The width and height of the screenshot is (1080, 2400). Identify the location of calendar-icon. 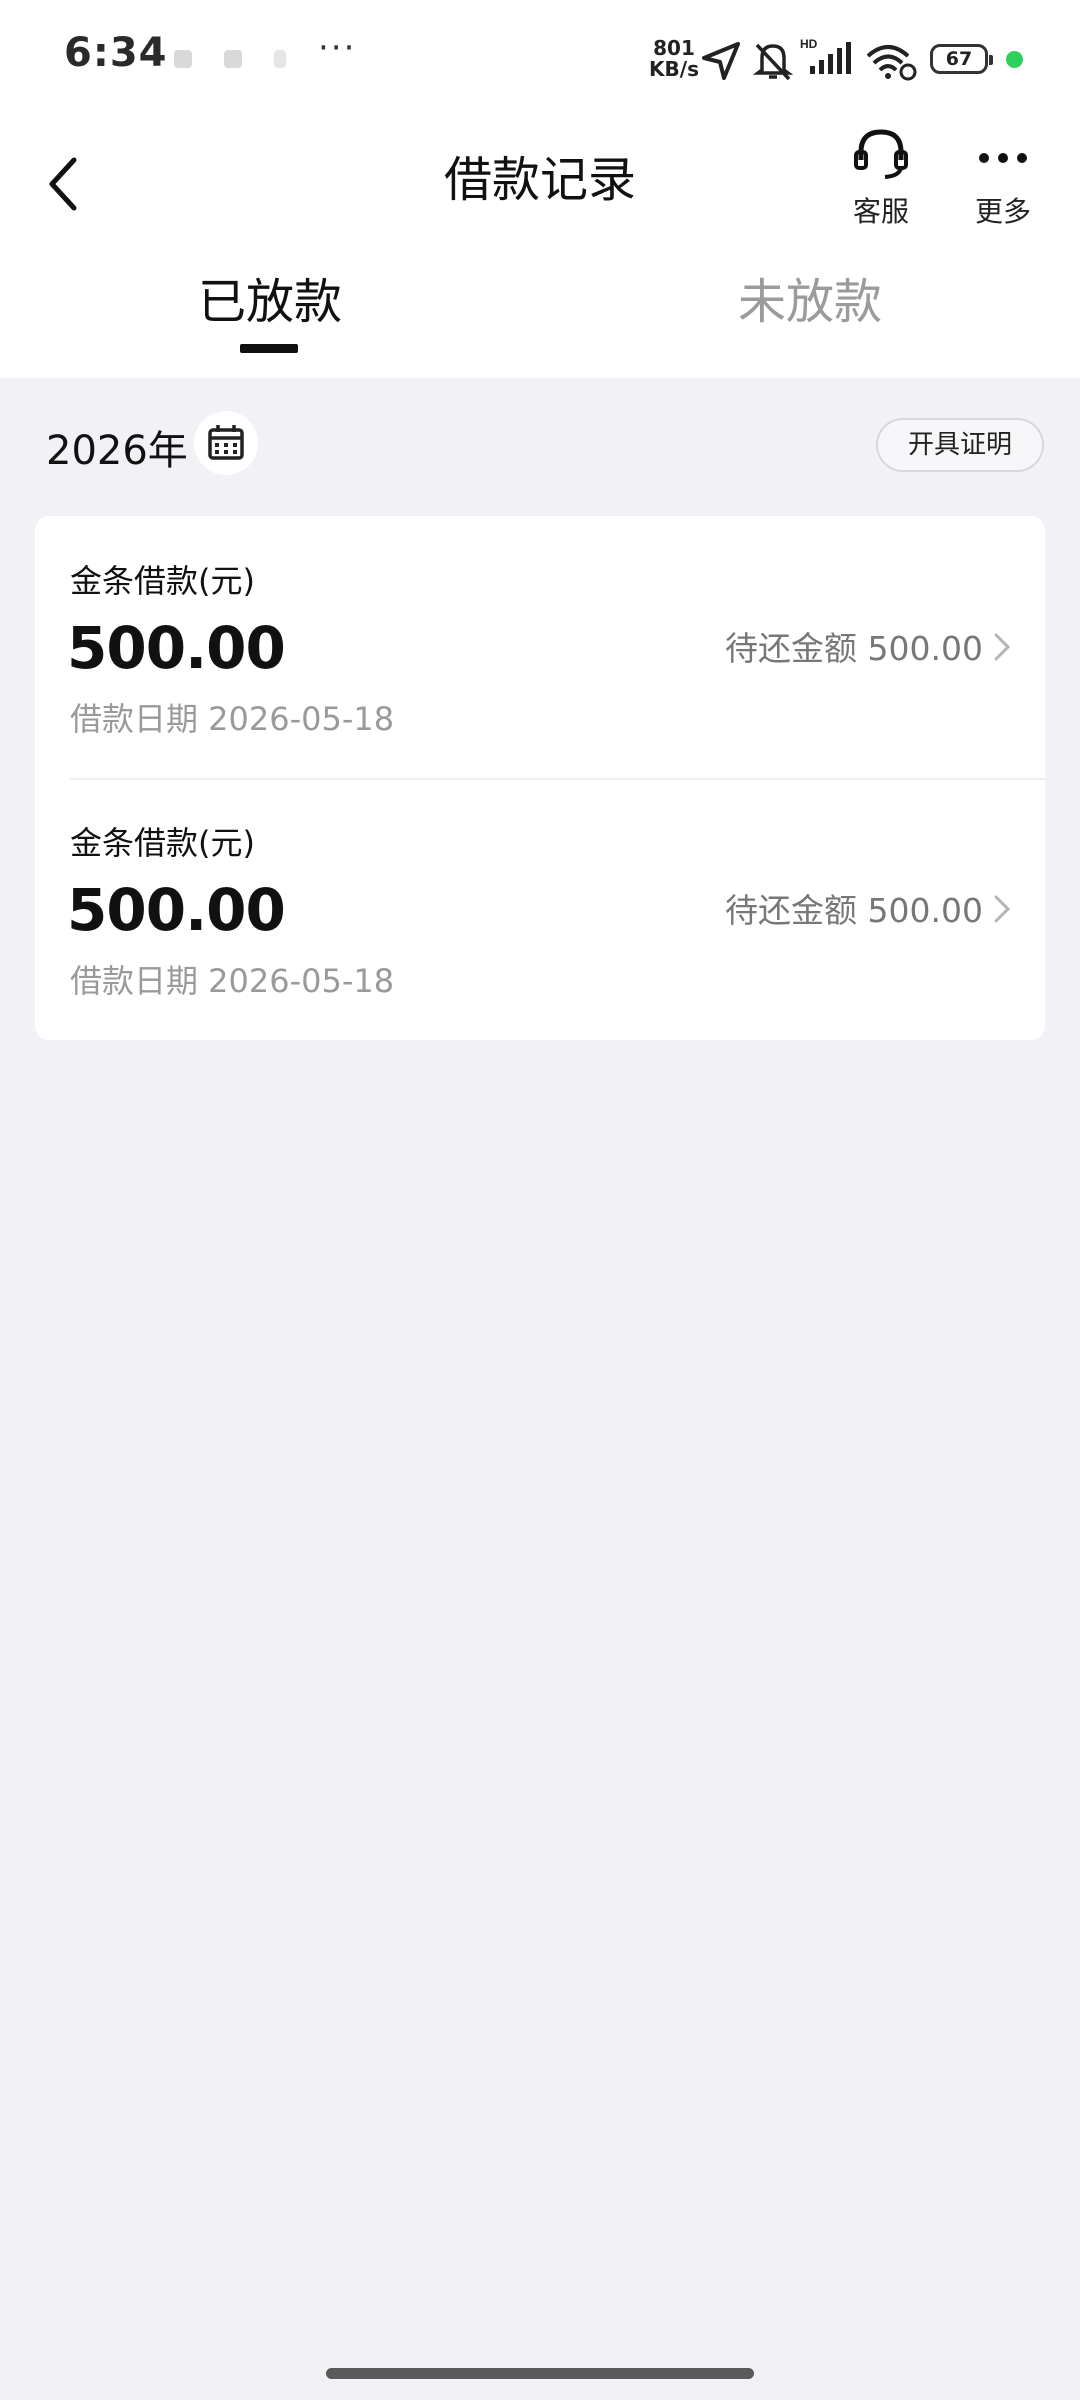
(226, 442).